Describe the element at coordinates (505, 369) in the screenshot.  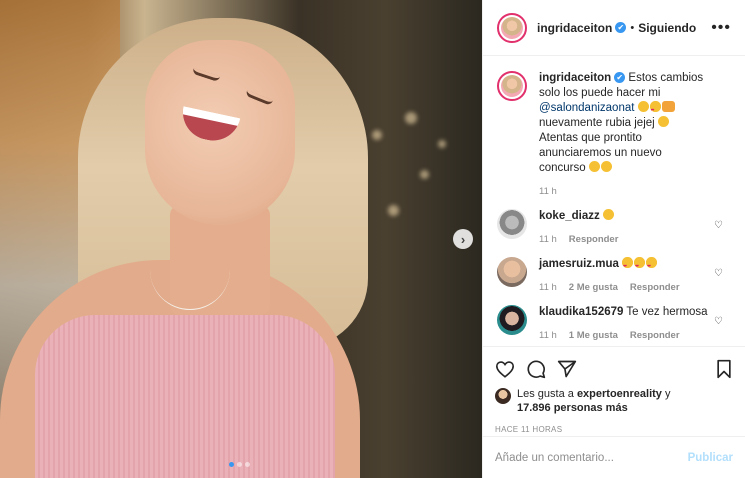
I see `like-heart-icon` at that location.